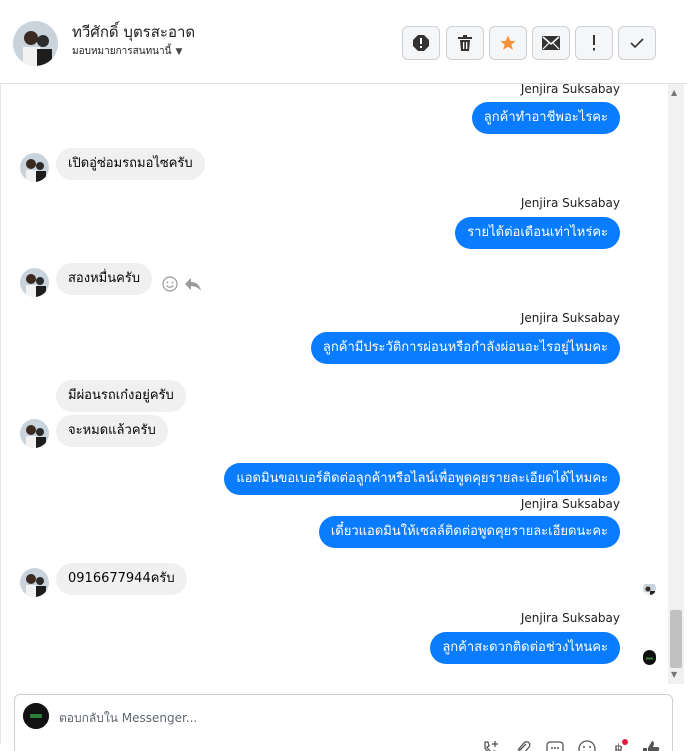 The width and height of the screenshot is (687, 751). I want to click on follow-up-button, so click(594, 43).